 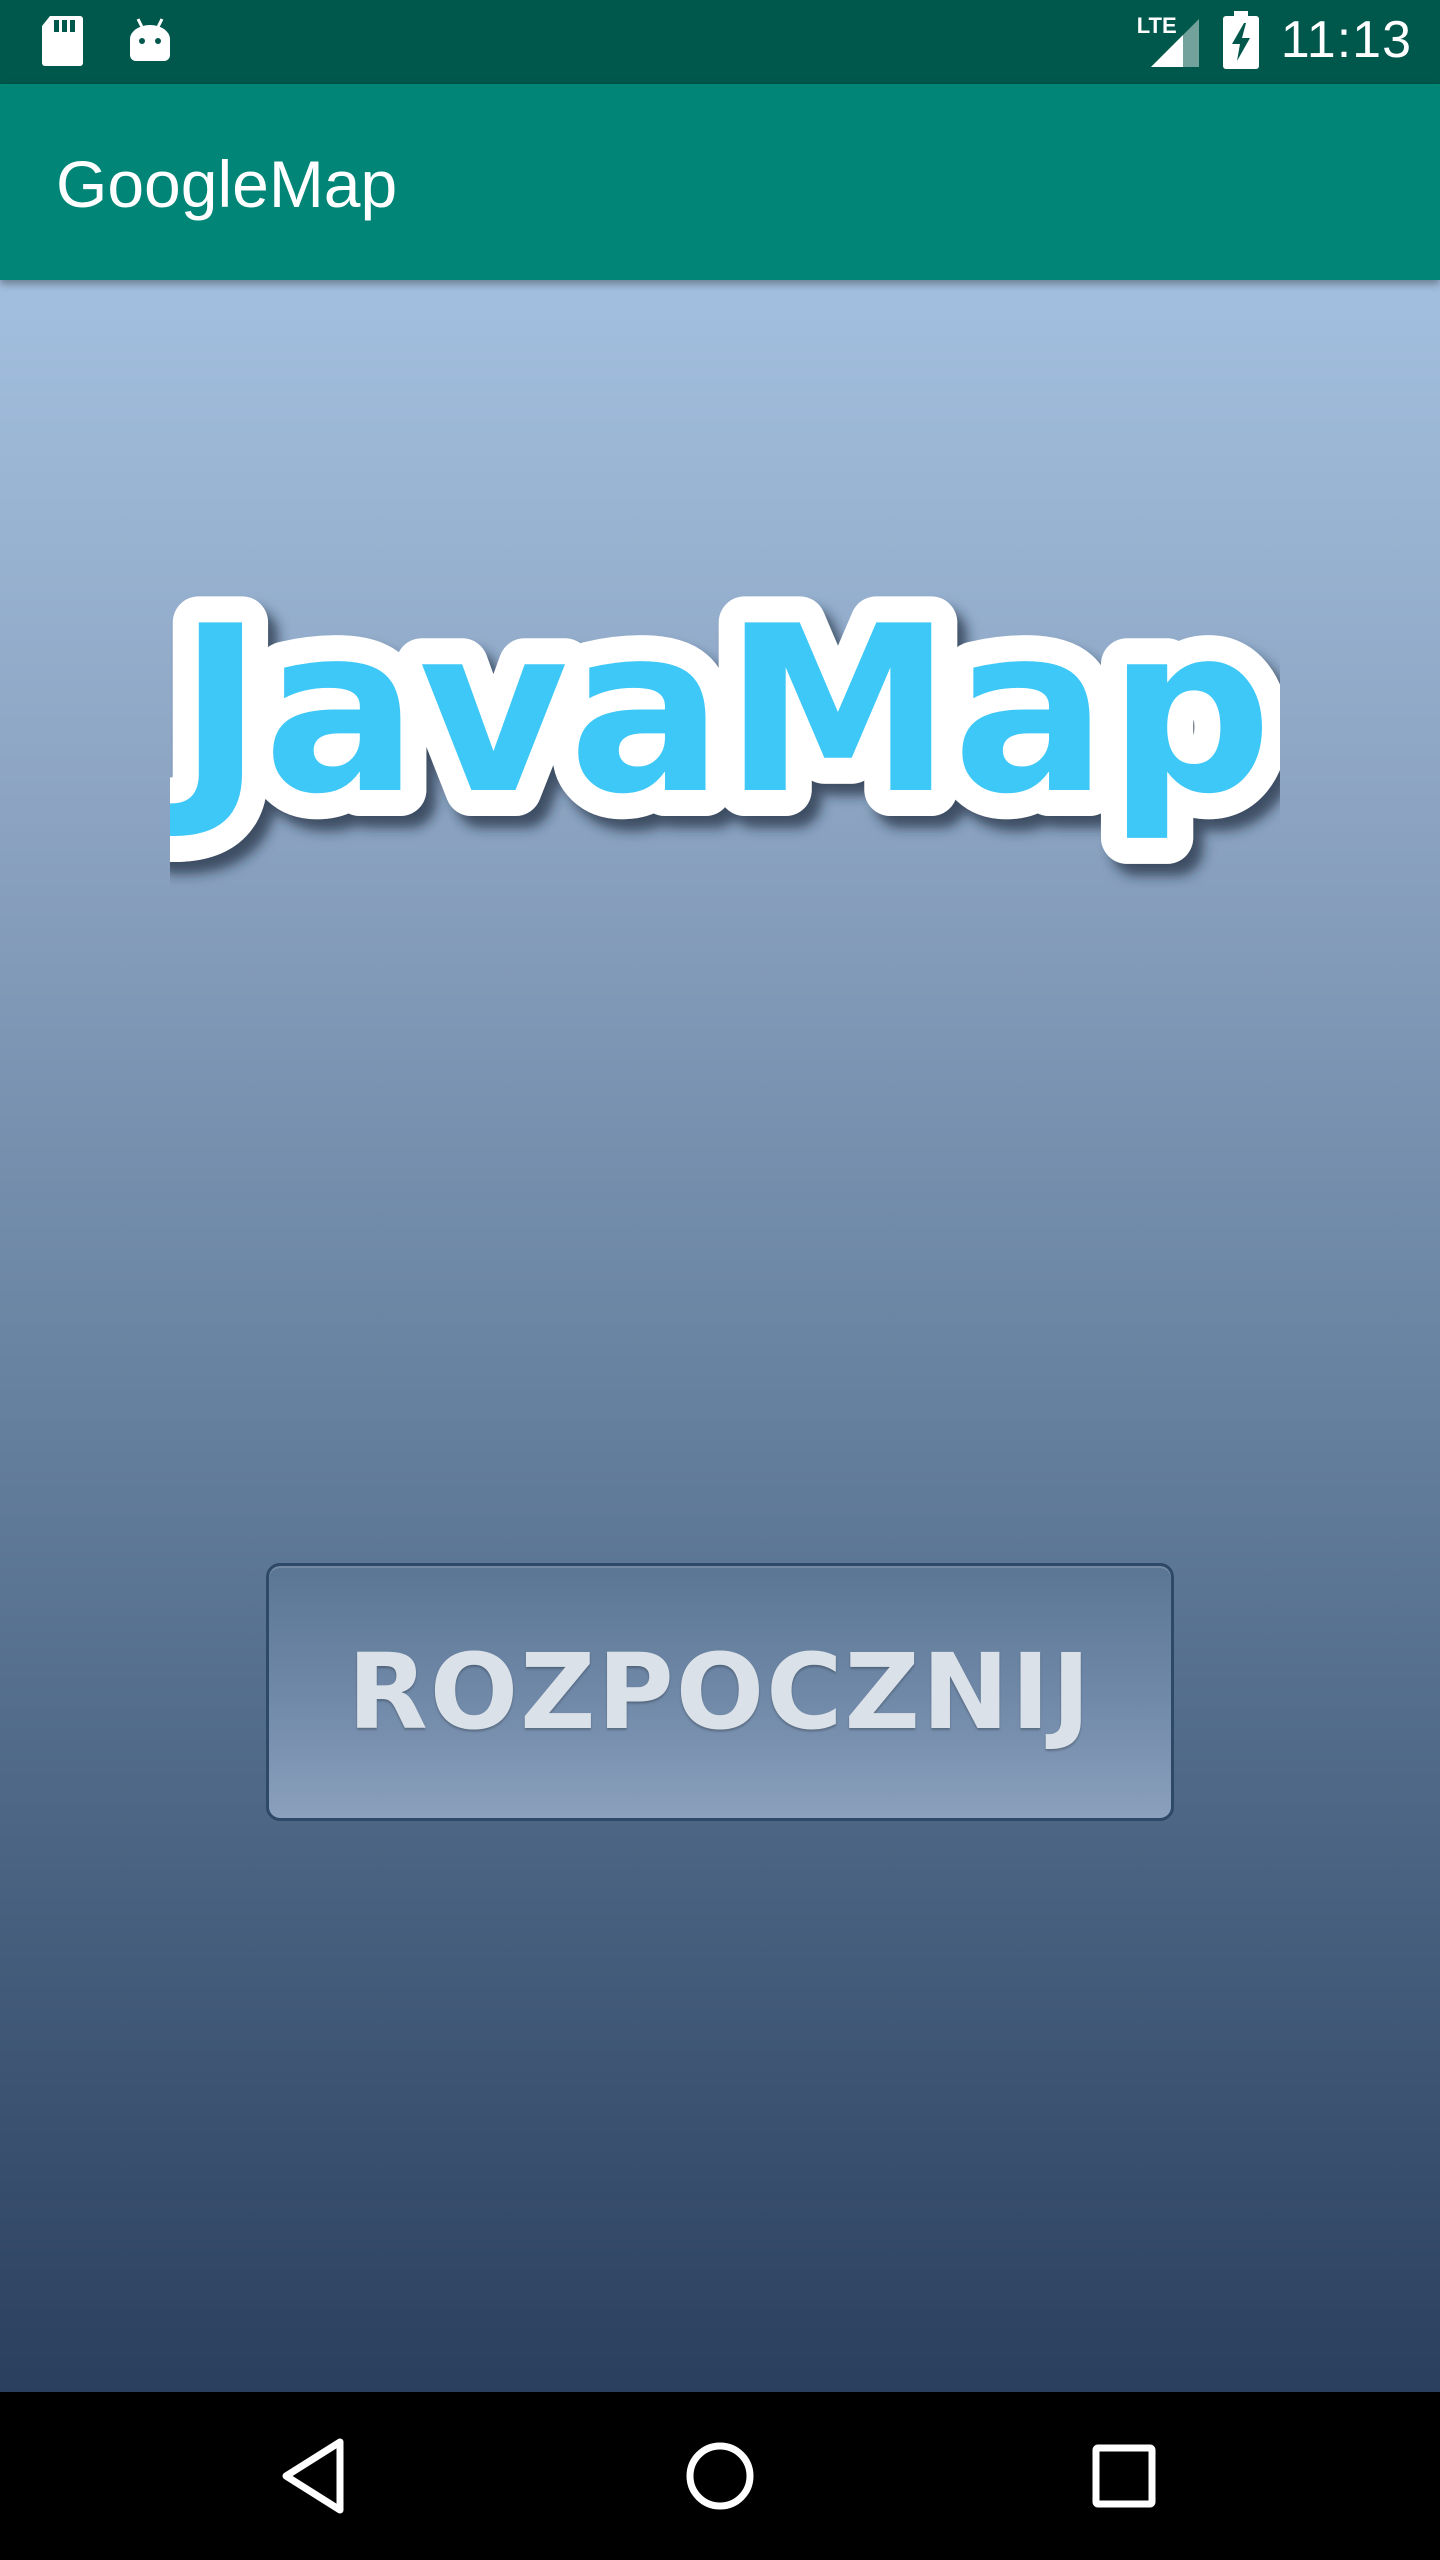 I want to click on back-icon, so click(x=316, y=2476).